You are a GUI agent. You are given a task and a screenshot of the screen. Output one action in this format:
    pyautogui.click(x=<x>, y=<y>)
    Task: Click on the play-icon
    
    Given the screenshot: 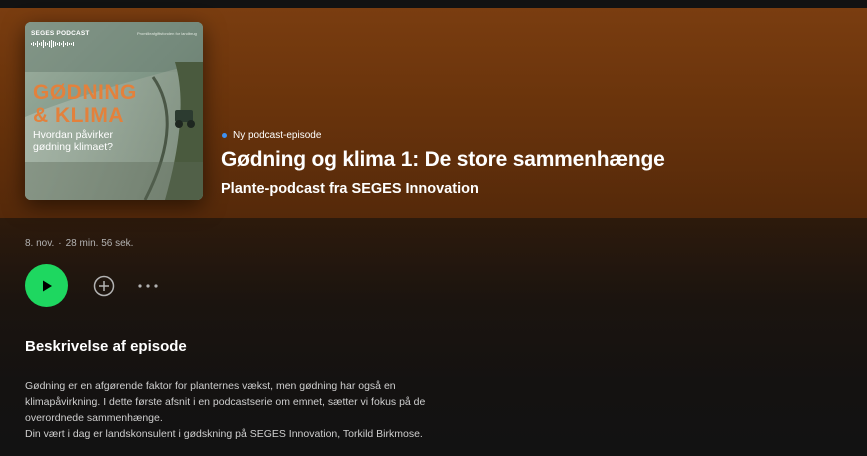 What is the action you would take?
    pyautogui.click(x=47, y=285)
    